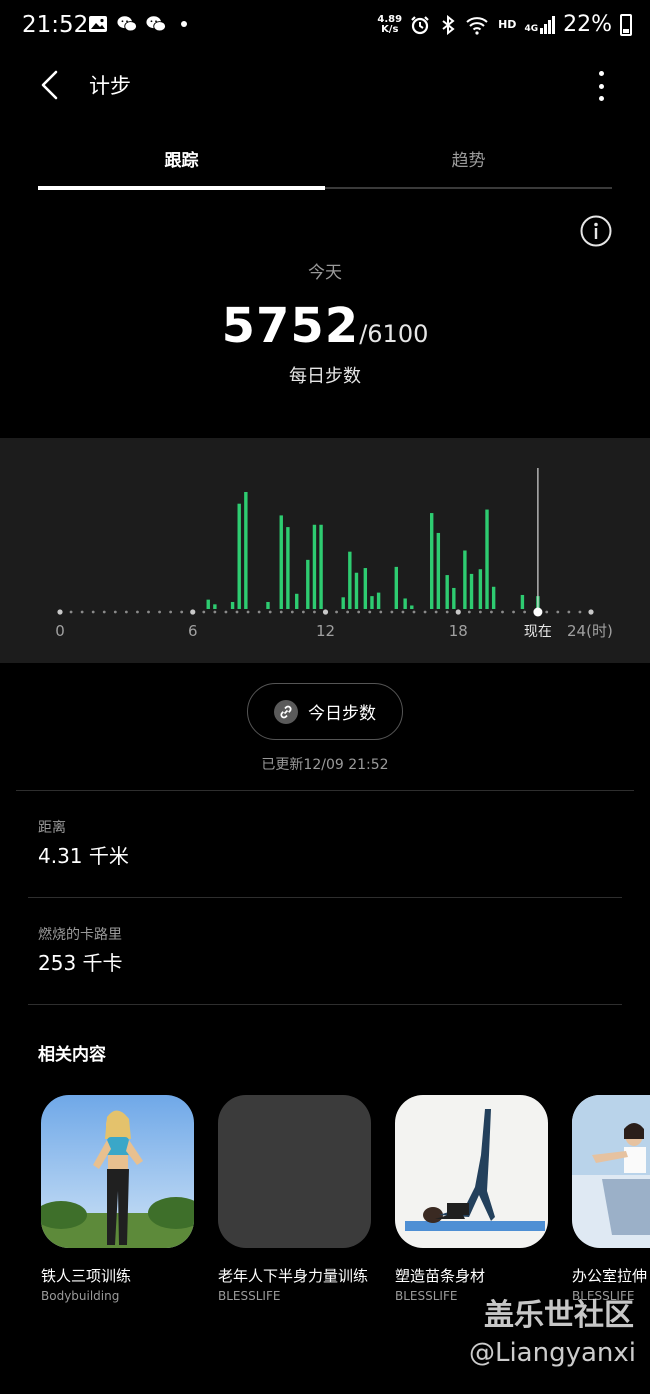 This screenshot has height=1394, width=650. I want to click on net-speed: 4.89 K/s, so click(389, 24).